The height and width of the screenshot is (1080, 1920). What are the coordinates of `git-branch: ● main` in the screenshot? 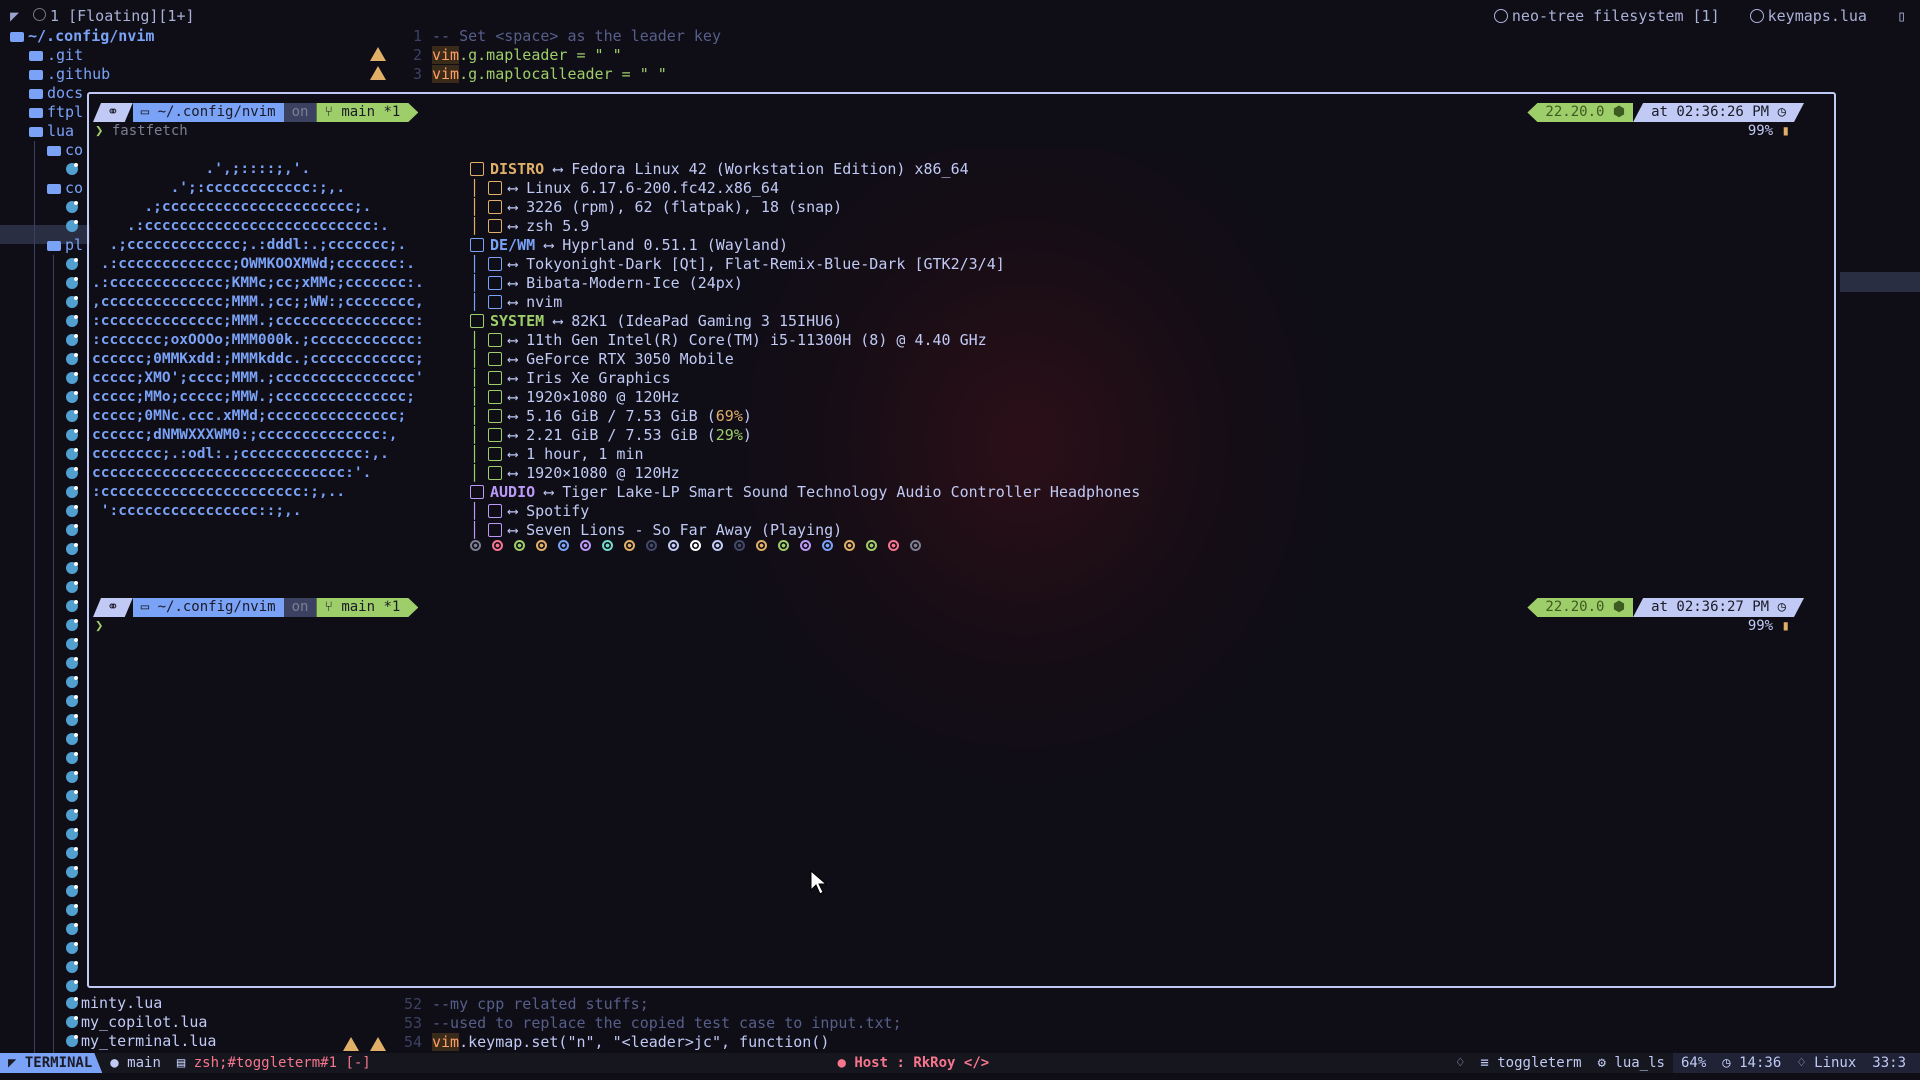 It's located at (135, 1063).